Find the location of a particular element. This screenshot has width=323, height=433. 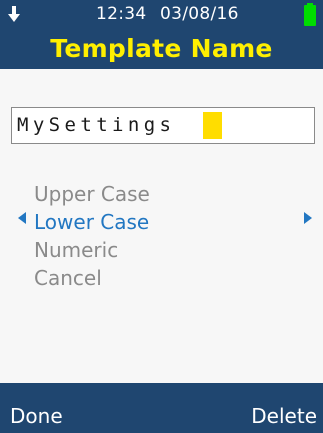

text-cursor is located at coordinates (212, 125).